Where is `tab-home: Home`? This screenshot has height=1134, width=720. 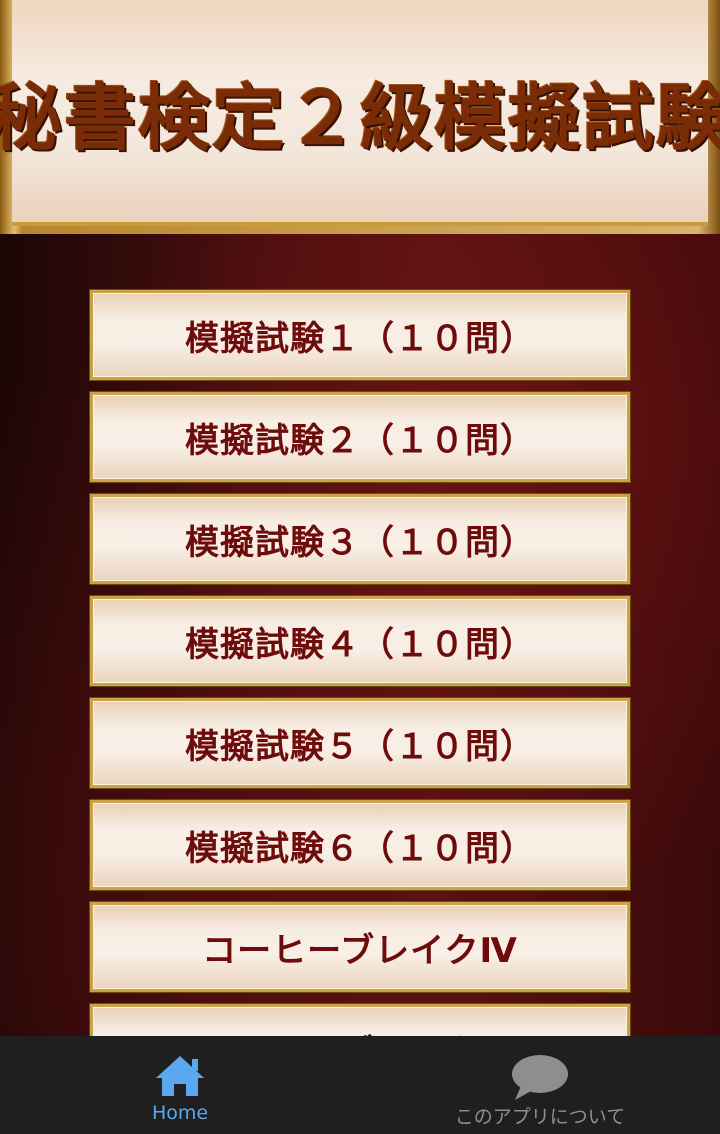
tab-home: Home is located at coordinates (180, 1085).